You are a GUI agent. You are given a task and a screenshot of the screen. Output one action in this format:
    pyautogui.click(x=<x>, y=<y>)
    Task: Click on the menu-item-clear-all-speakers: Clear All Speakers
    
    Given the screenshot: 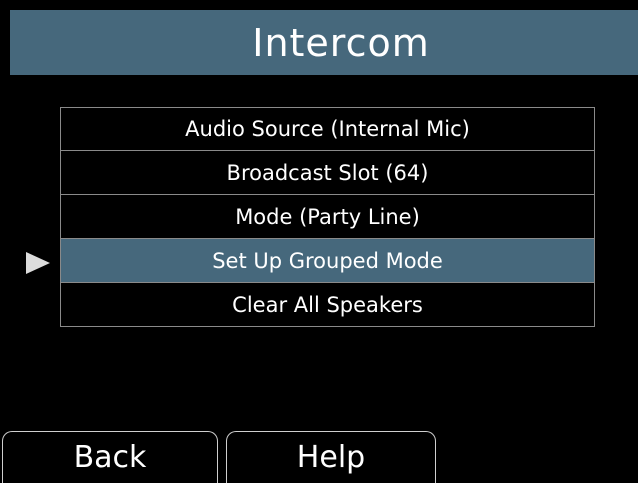 What is the action you would take?
    pyautogui.click(x=327, y=305)
    